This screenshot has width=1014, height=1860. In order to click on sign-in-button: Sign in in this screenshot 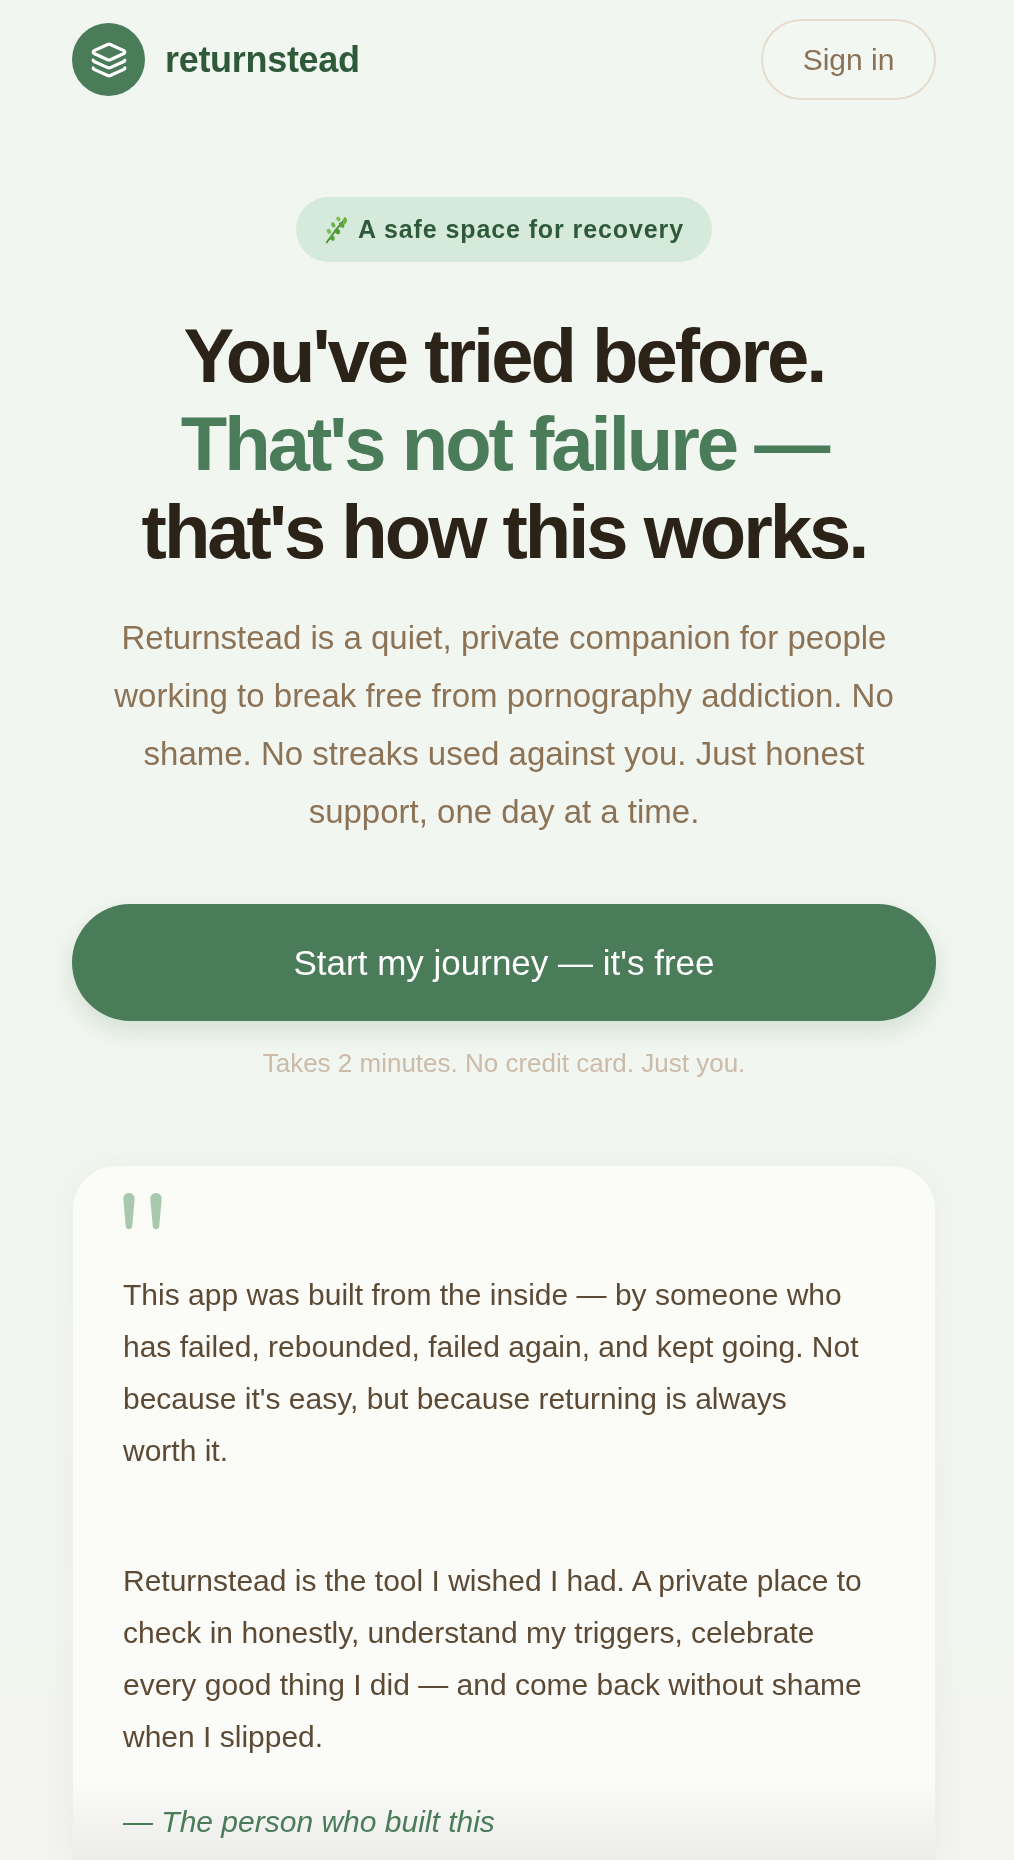, I will do `click(848, 59)`.